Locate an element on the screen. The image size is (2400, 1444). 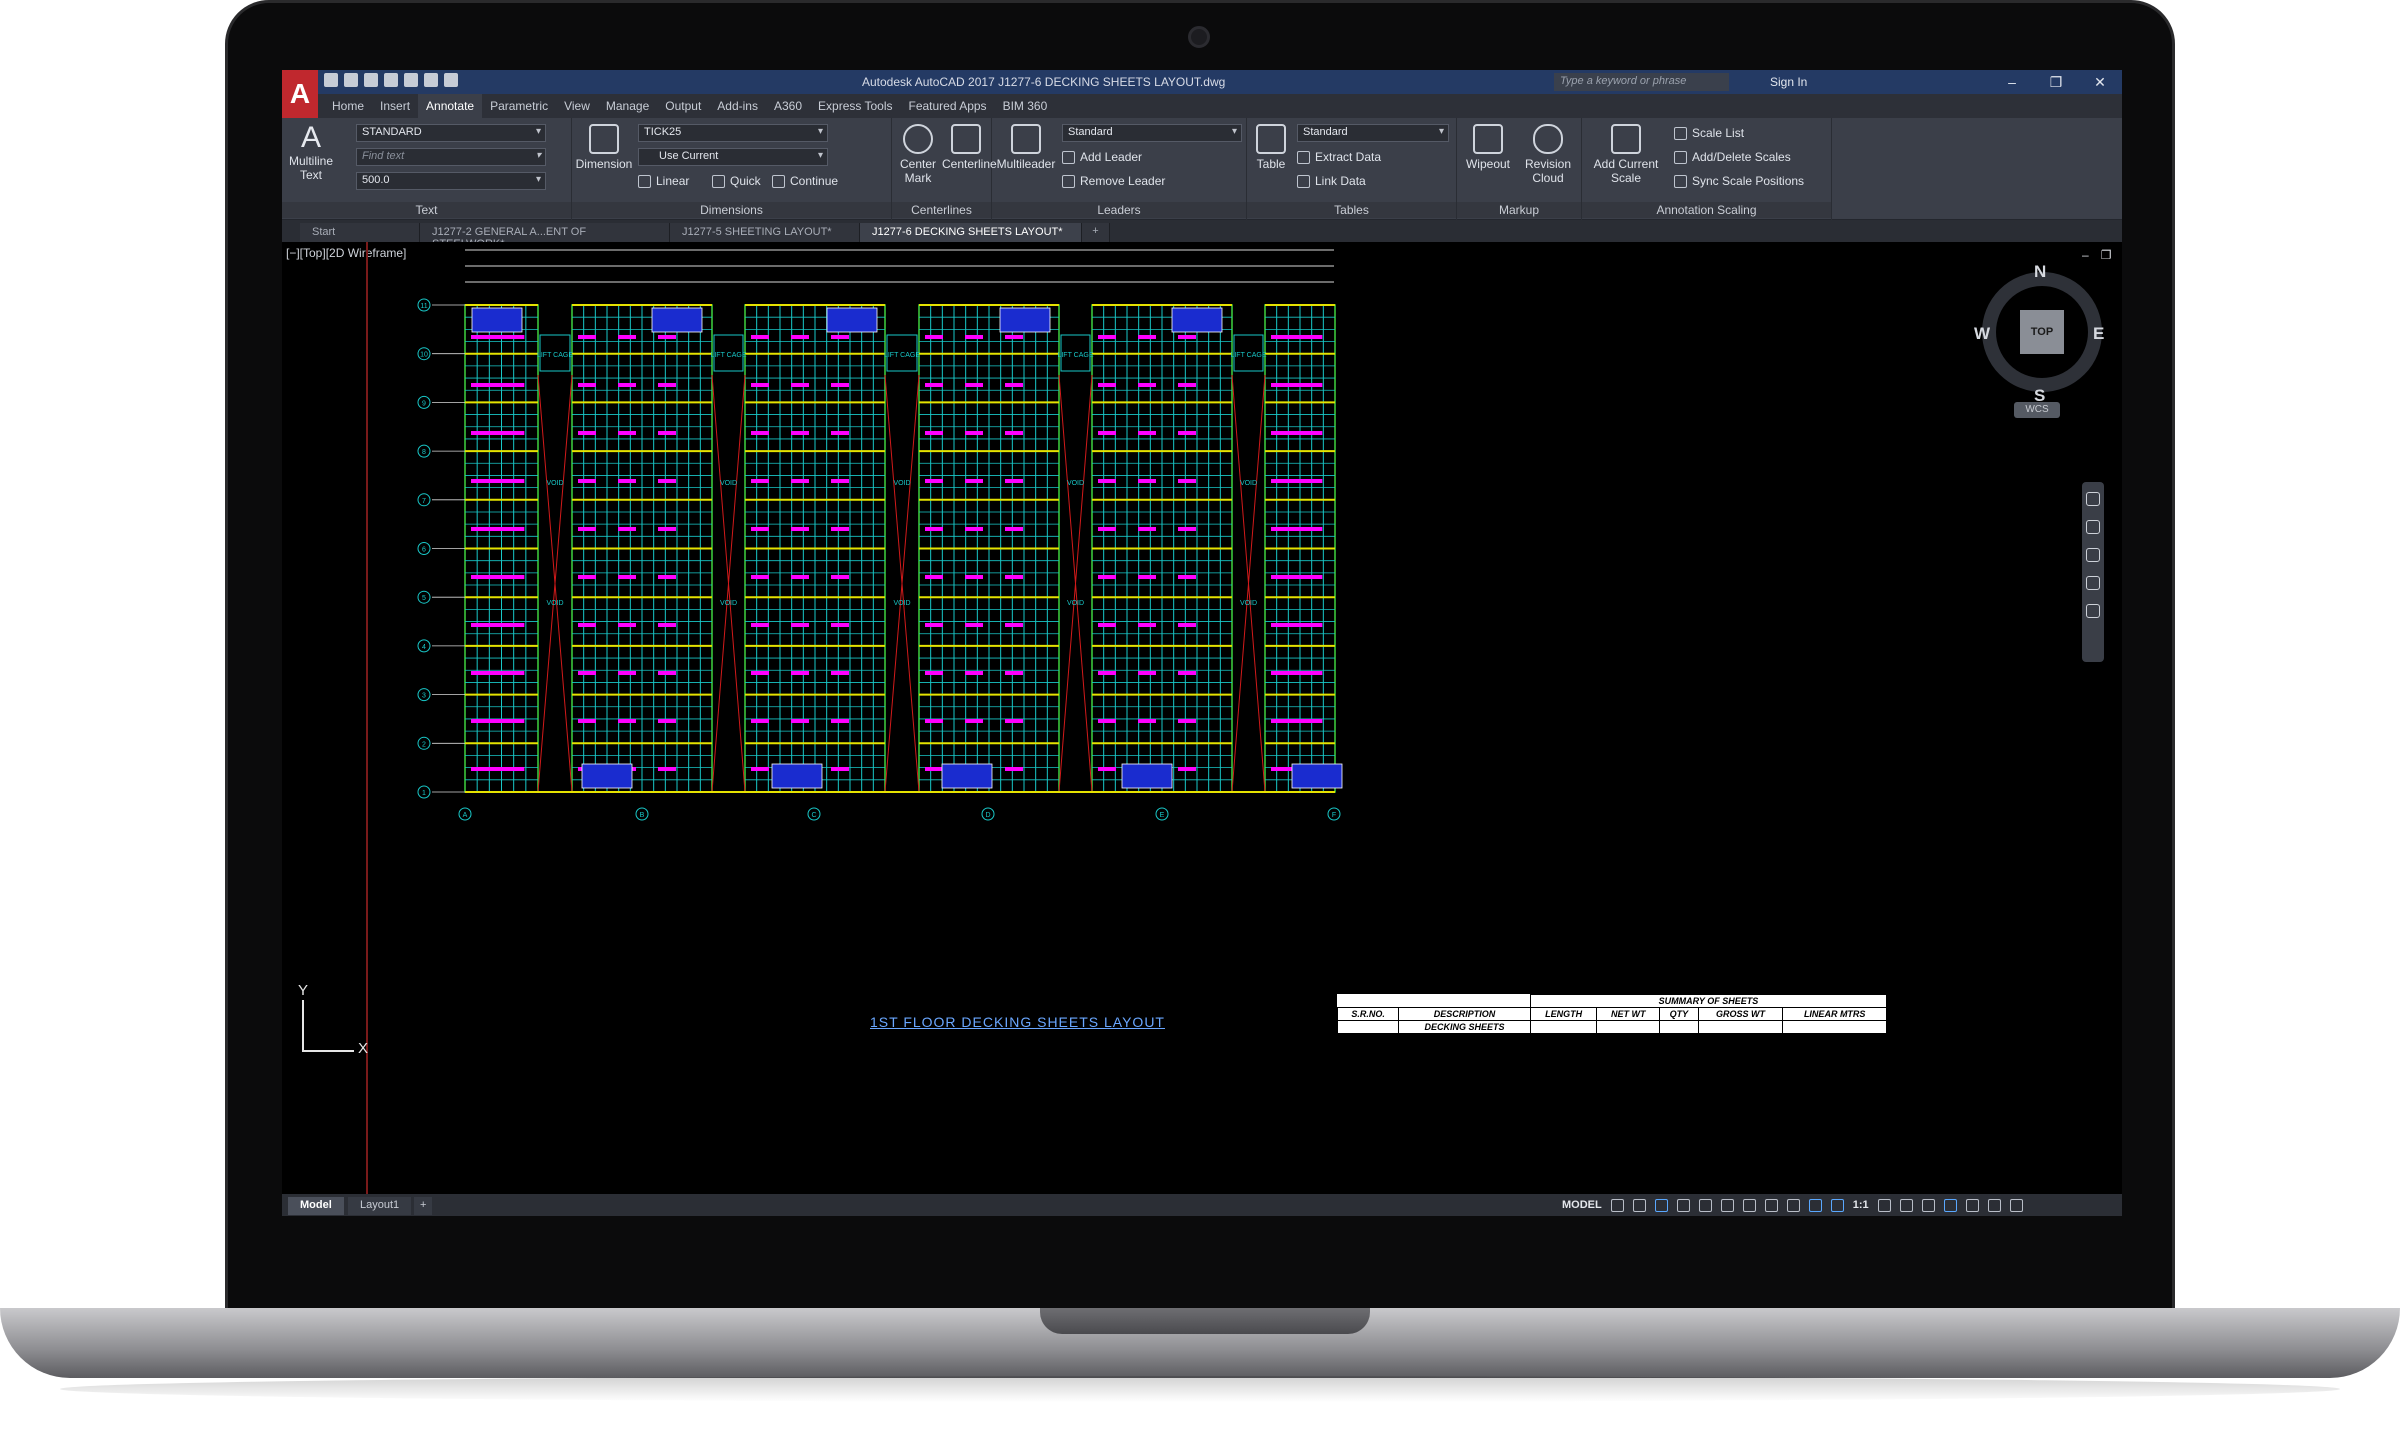
multiline-text-button: A Multiline Text is located at coordinates (311, 152).